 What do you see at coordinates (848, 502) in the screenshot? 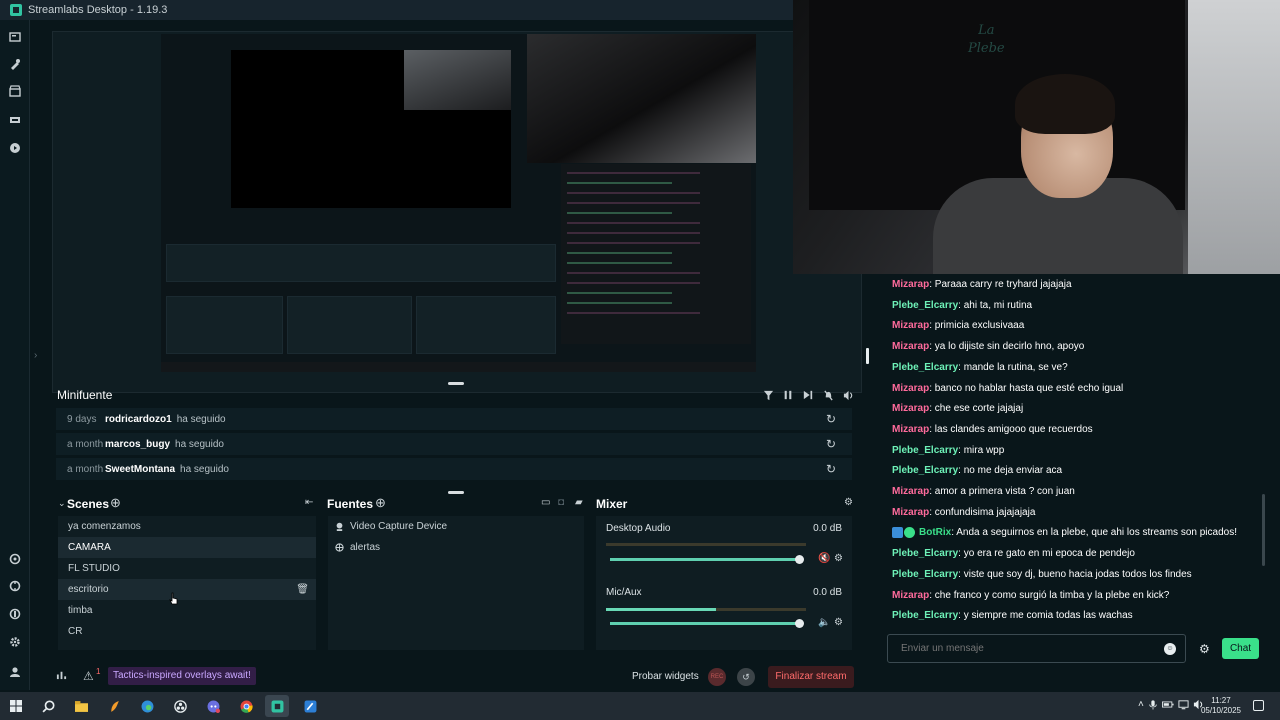
I see `mixer-settings-gear-icon: ⚙` at bounding box center [848, 502].